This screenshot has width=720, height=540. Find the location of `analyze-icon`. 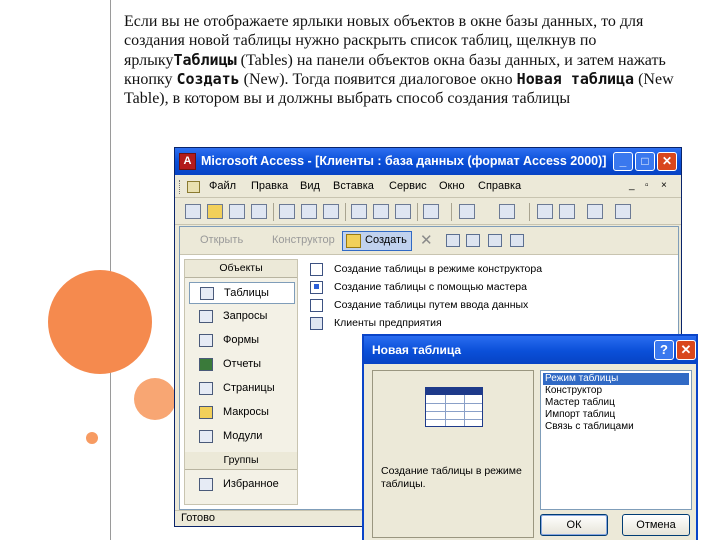

analyze-icon is located at coordinates (507, 211).